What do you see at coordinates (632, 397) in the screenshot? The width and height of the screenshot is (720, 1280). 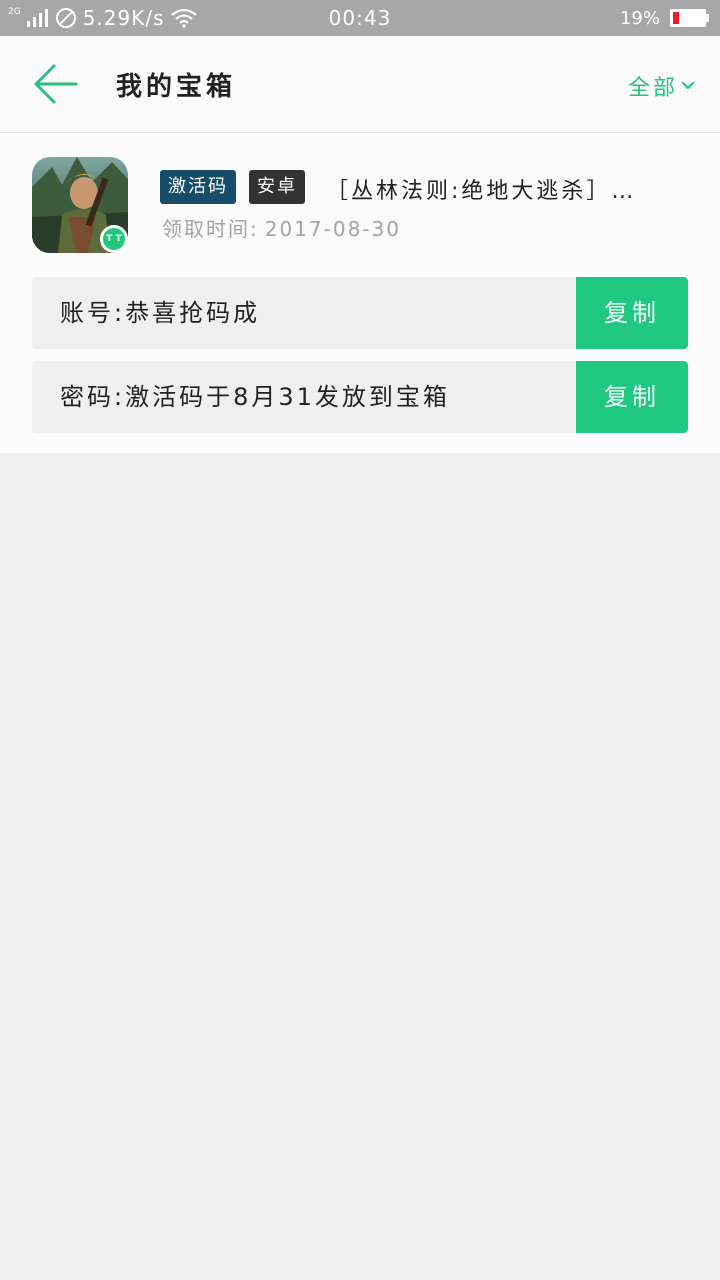 I see `copy-password-button: 复制` at bounding box center [632, 397].